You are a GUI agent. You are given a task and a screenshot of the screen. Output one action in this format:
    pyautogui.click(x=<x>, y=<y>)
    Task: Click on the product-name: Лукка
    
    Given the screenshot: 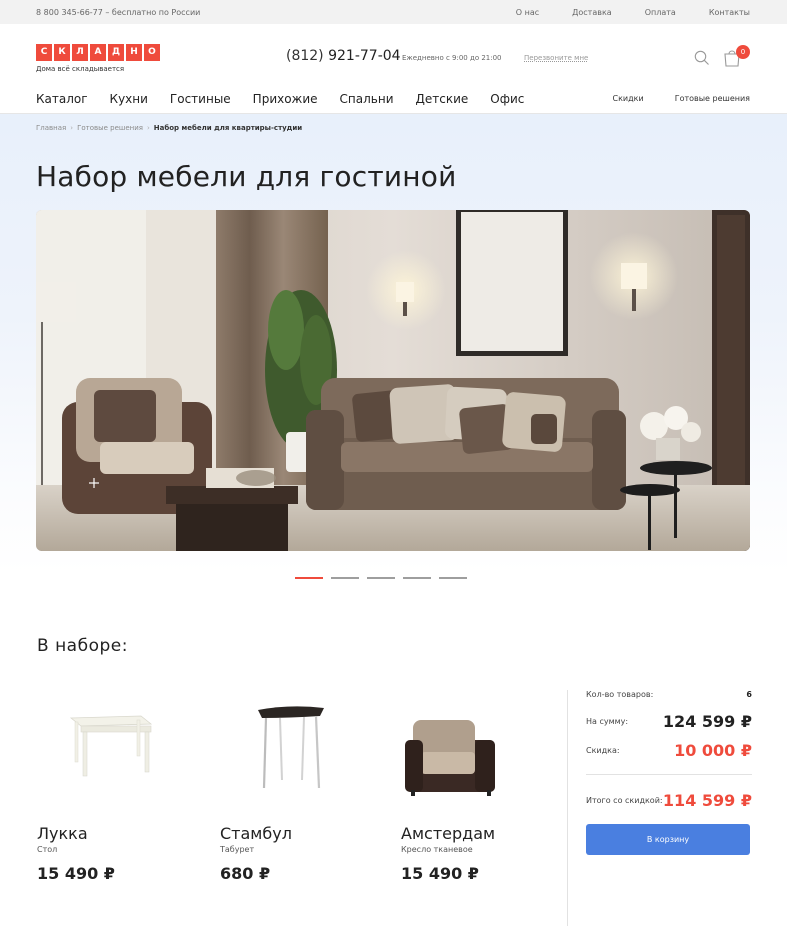 What is the action you would take?
    pyautogui.click(x=117, y=833)
    